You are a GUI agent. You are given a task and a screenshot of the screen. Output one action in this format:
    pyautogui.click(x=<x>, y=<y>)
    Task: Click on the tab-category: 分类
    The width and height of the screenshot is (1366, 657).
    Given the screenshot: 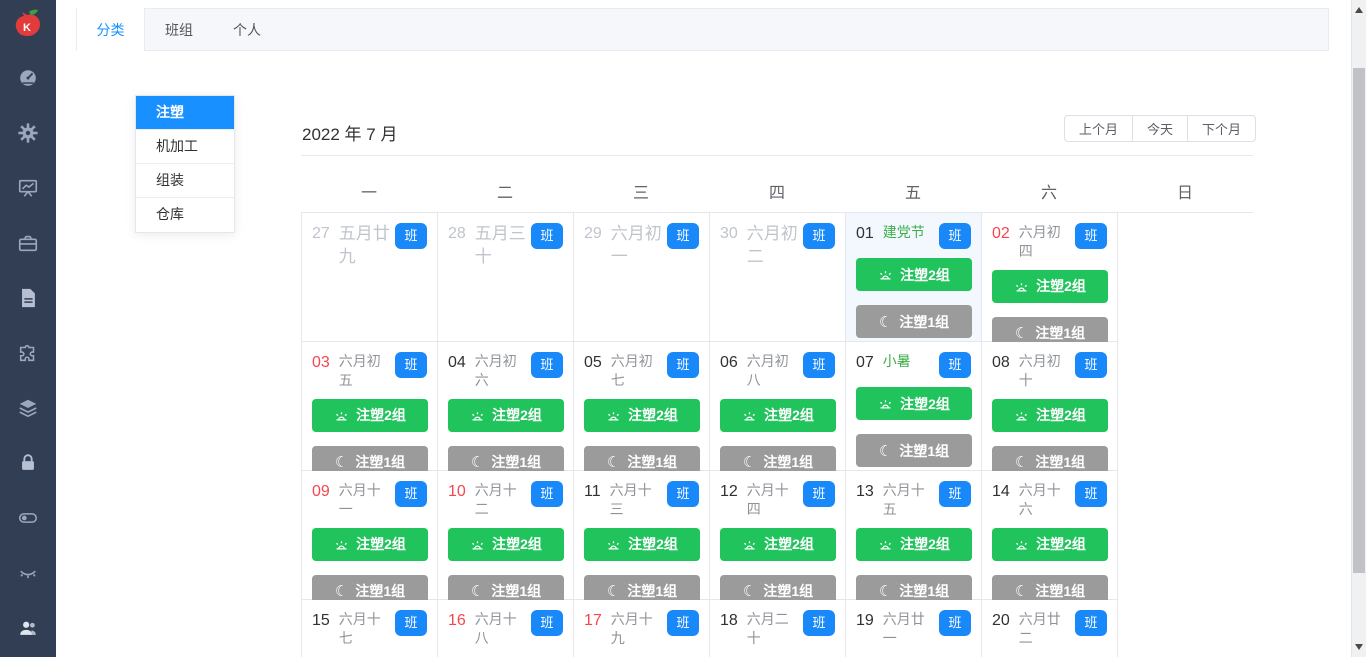 What is the action you would take?
    pyautogui.click(x=111, y=29)
    